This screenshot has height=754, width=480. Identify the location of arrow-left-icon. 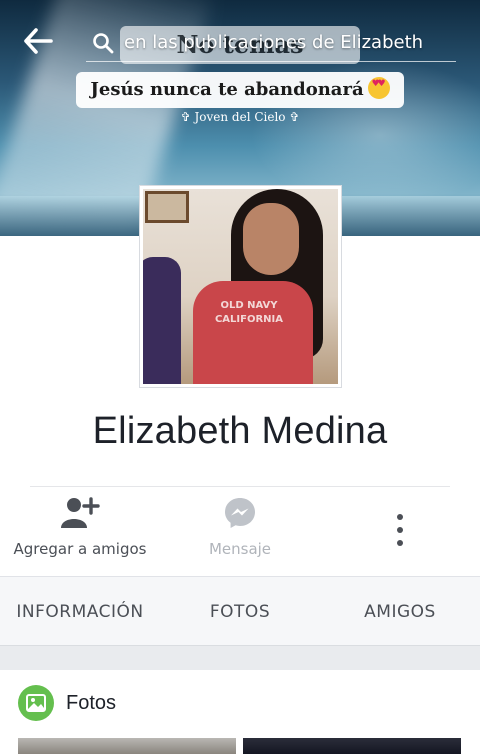
(38, 41).